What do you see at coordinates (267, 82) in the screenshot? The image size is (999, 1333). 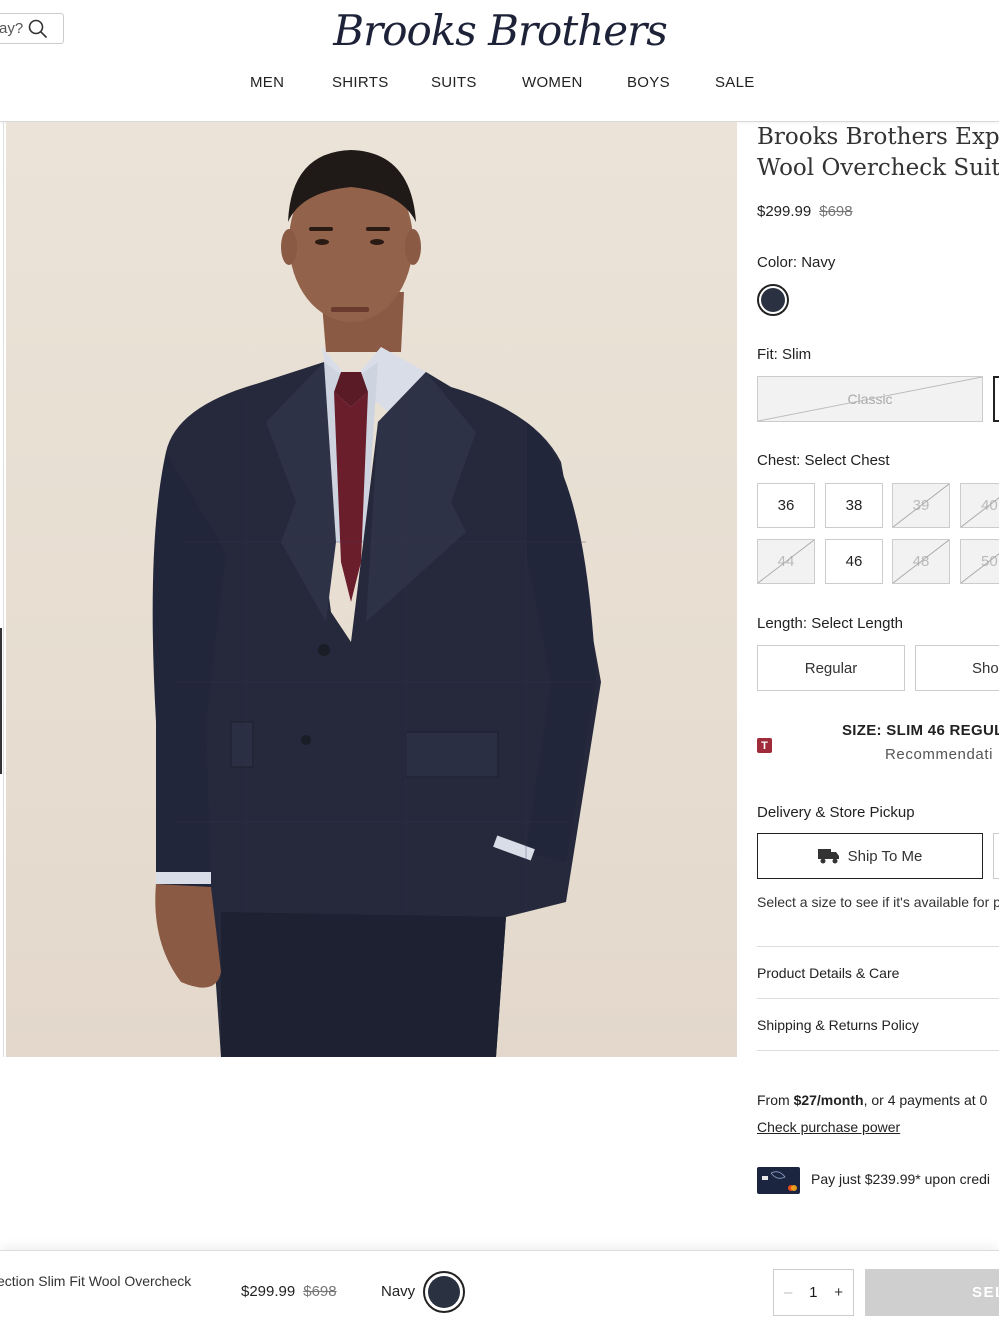 I see `nav-men: MEN` at bounding box center [267, 82].